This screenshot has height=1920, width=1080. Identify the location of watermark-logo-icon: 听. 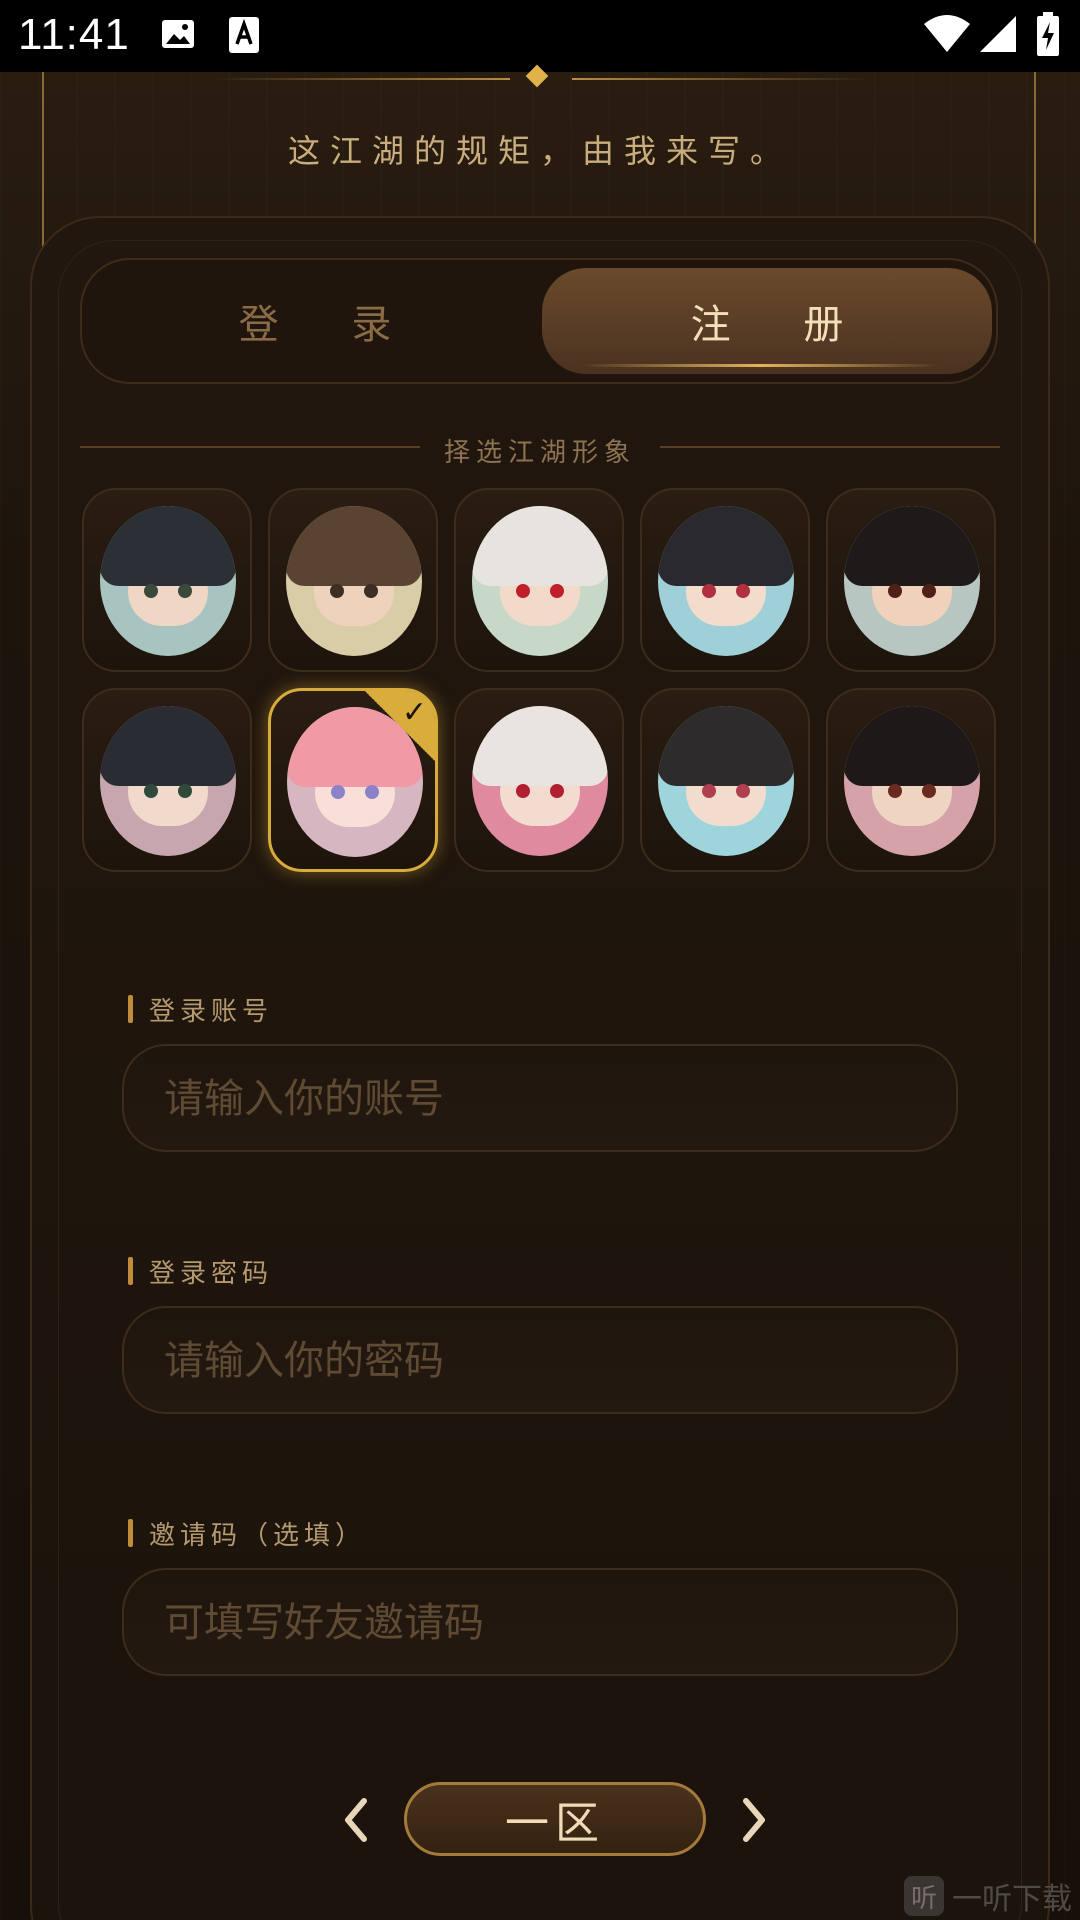
(924, 1896).